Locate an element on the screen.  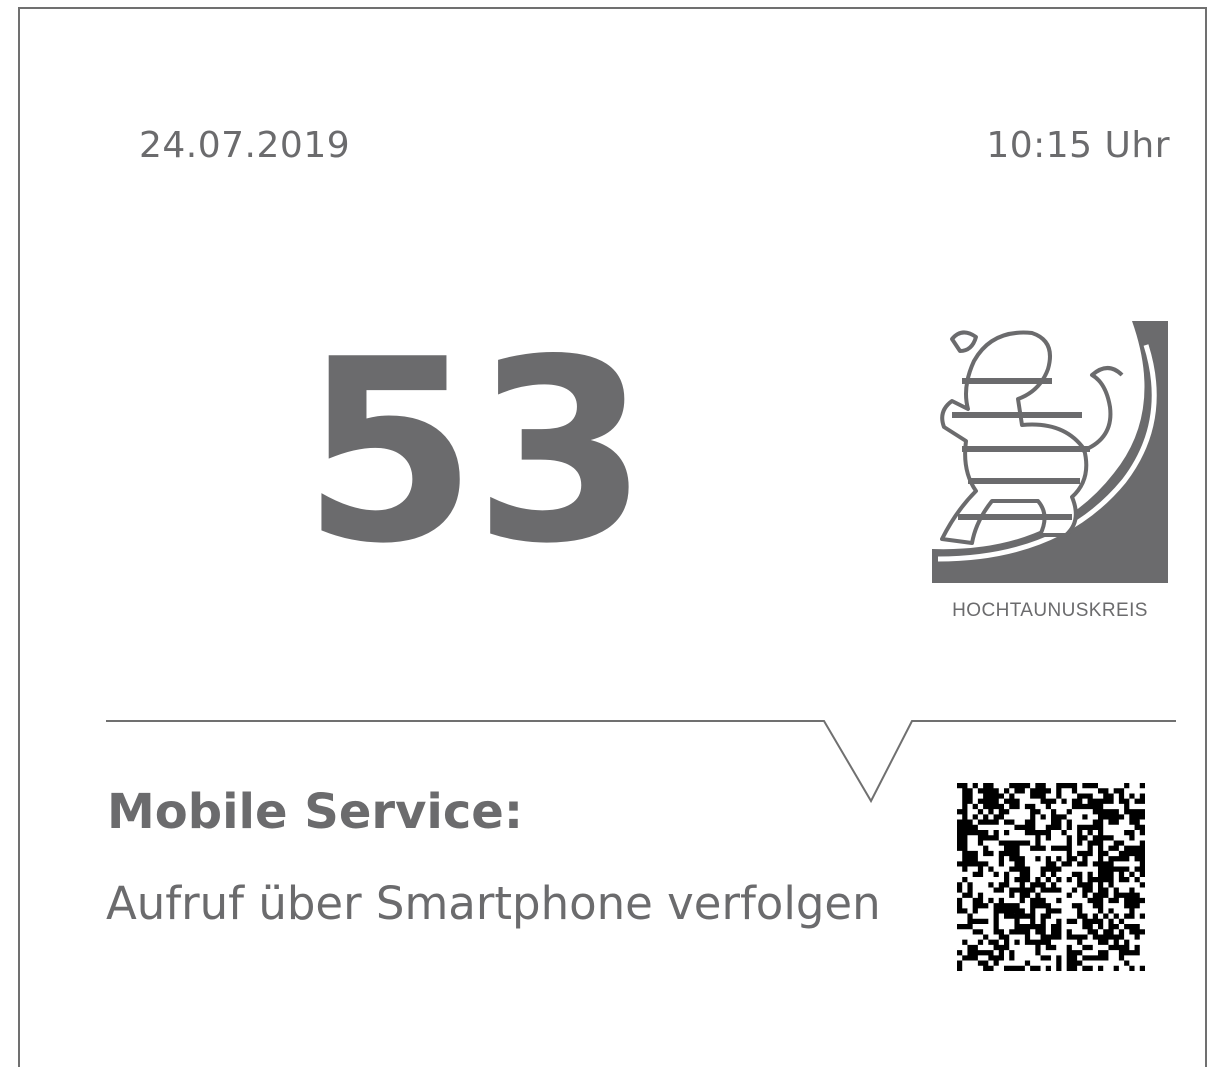
qr-code-icon is located at coordinates (1051, 877).